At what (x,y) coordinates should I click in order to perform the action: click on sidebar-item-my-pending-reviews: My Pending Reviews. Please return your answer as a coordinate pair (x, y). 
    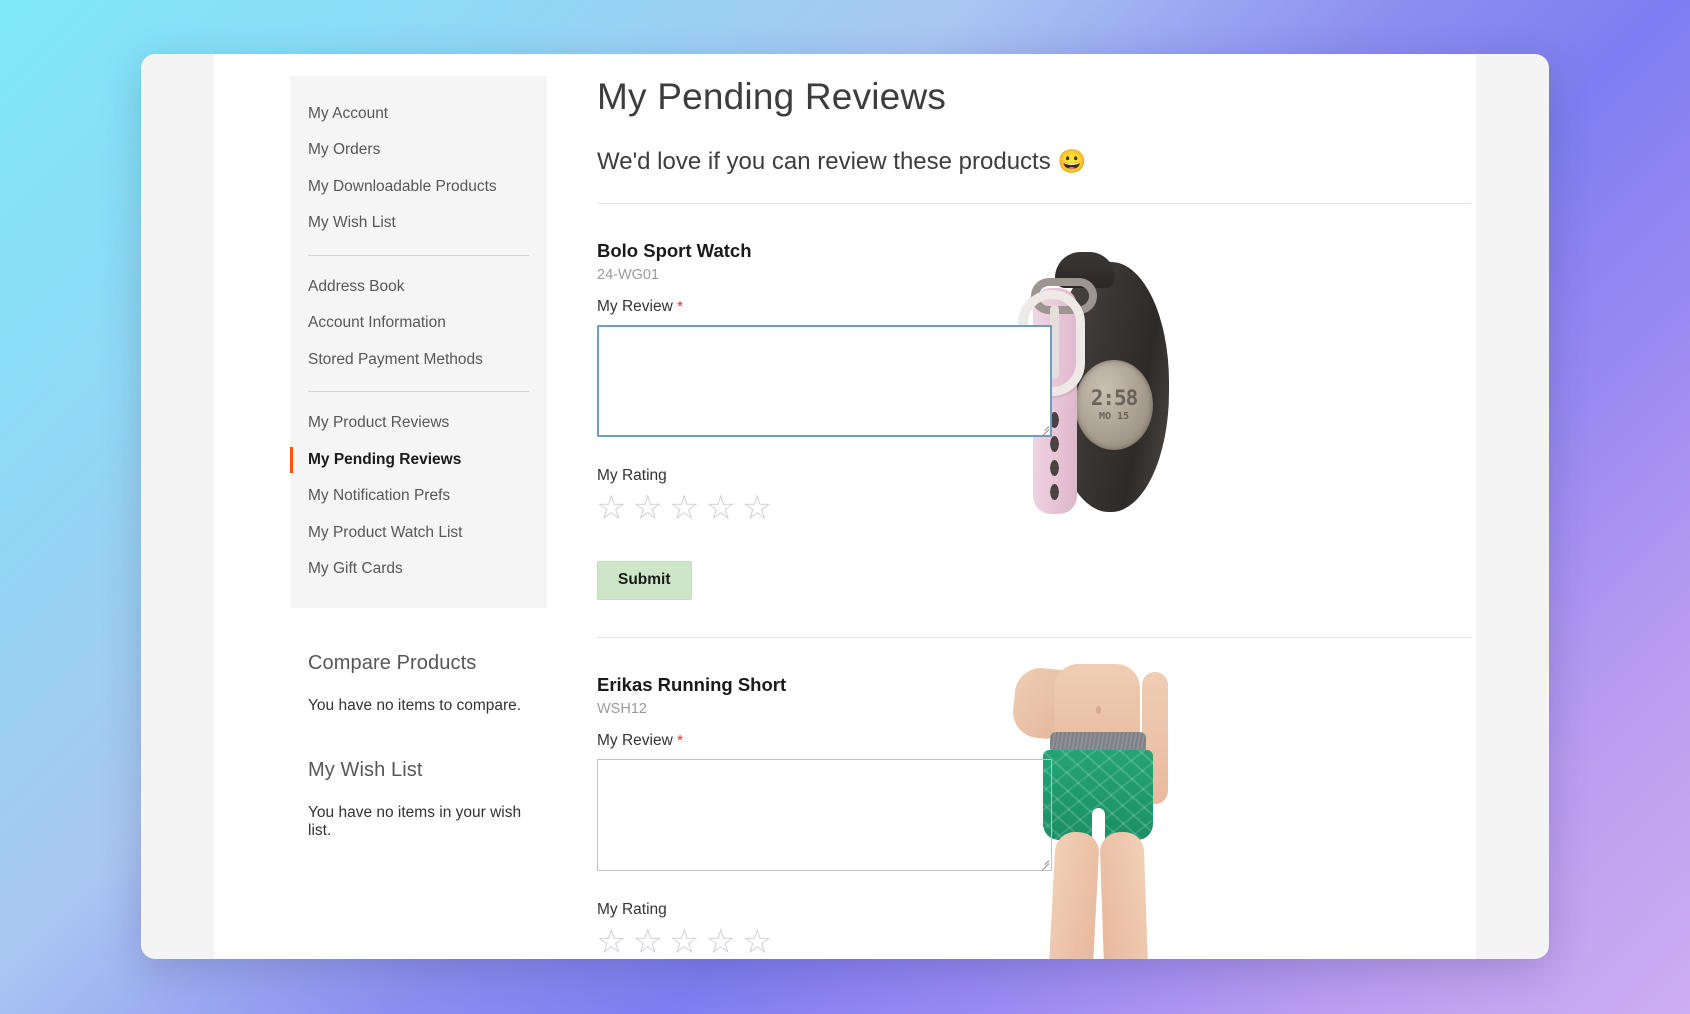
    Looking at the image, I should click on (418, 460).